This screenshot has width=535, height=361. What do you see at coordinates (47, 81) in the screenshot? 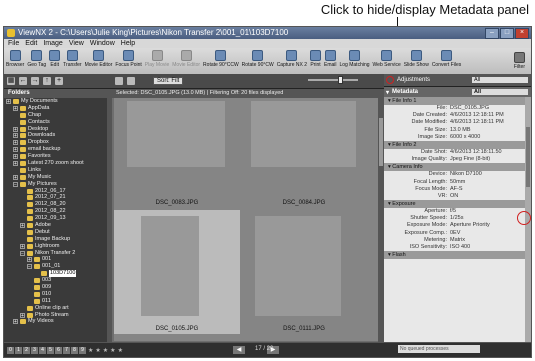
I see `up-folder-icon: ↑` at bounding box center [47, 81].